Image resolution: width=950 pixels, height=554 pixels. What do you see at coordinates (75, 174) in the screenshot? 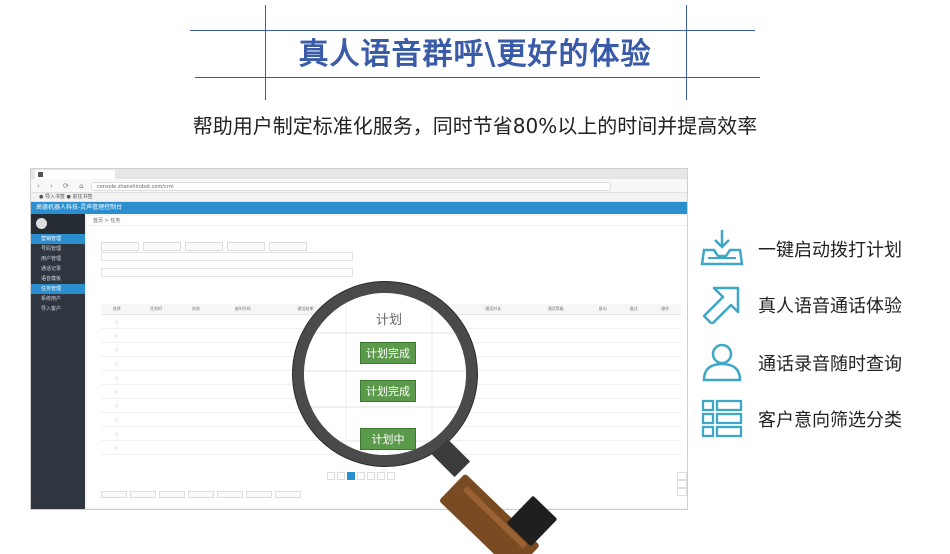
I see `browser-tab` at bounding box center [75, 174].